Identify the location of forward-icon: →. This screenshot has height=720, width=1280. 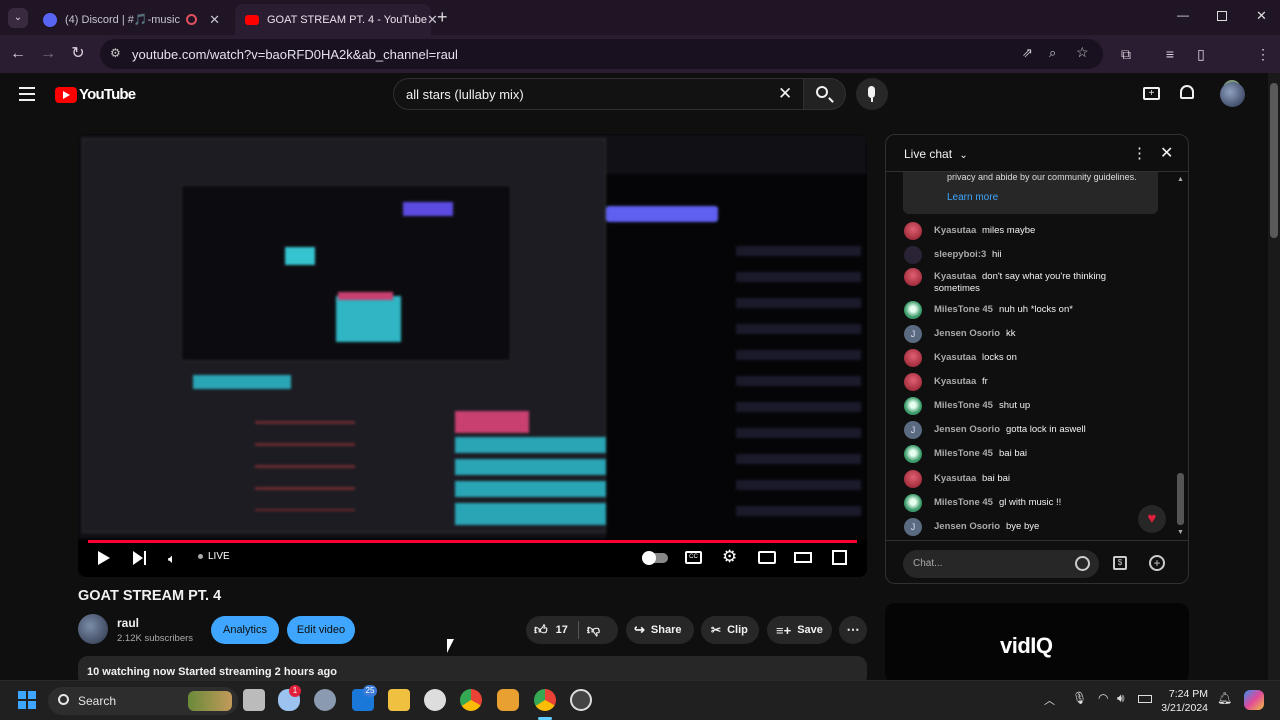
(48, 54).